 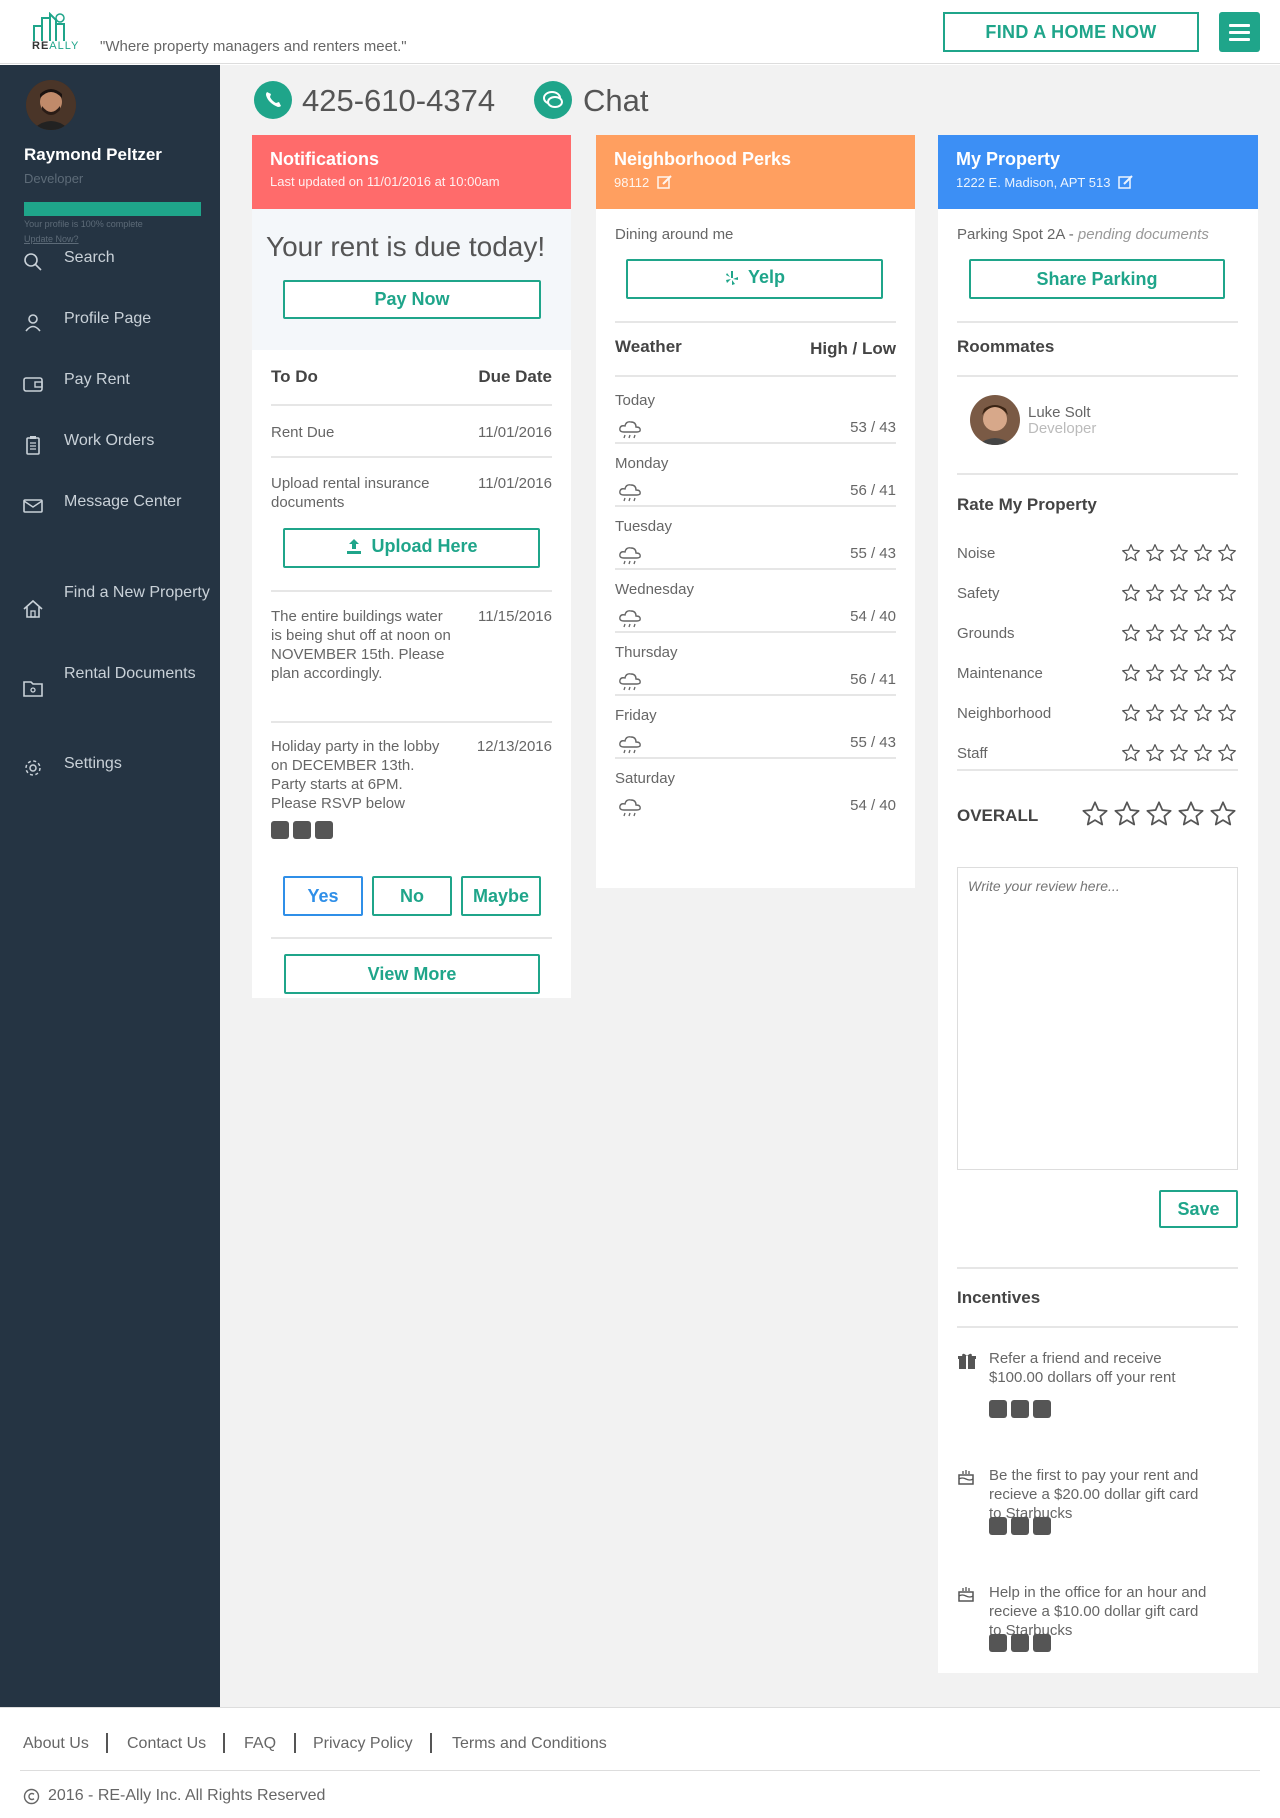 I want to click on footer-link-terms: Terms and Conditions, so click(x=529, y=1744).